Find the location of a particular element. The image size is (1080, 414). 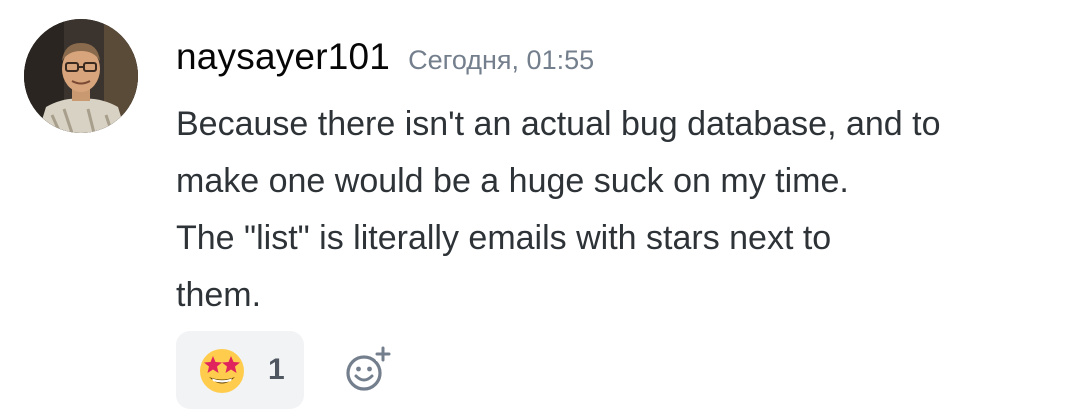

message-line: them. is located at coordinates (219, 295).